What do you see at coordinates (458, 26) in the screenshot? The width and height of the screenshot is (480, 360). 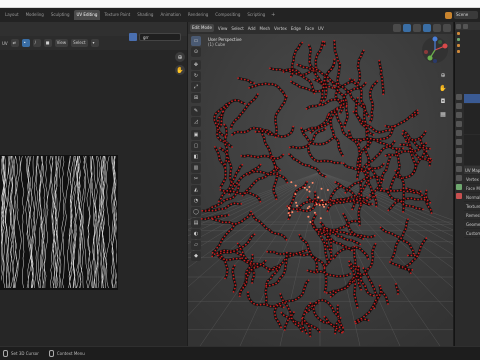 I see `outliner-icon` at bounding box center [458, 26].